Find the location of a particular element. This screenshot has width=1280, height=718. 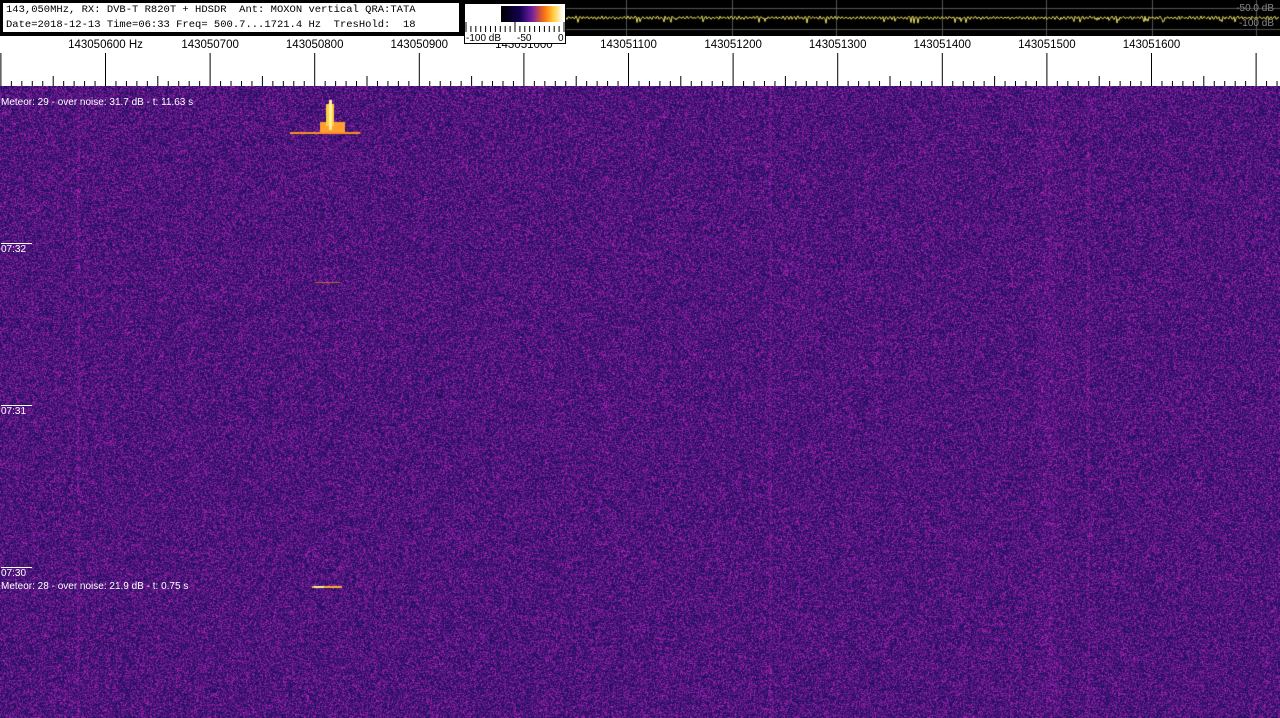

frequency-label: 143051400 is located at coordinates (943, 45).